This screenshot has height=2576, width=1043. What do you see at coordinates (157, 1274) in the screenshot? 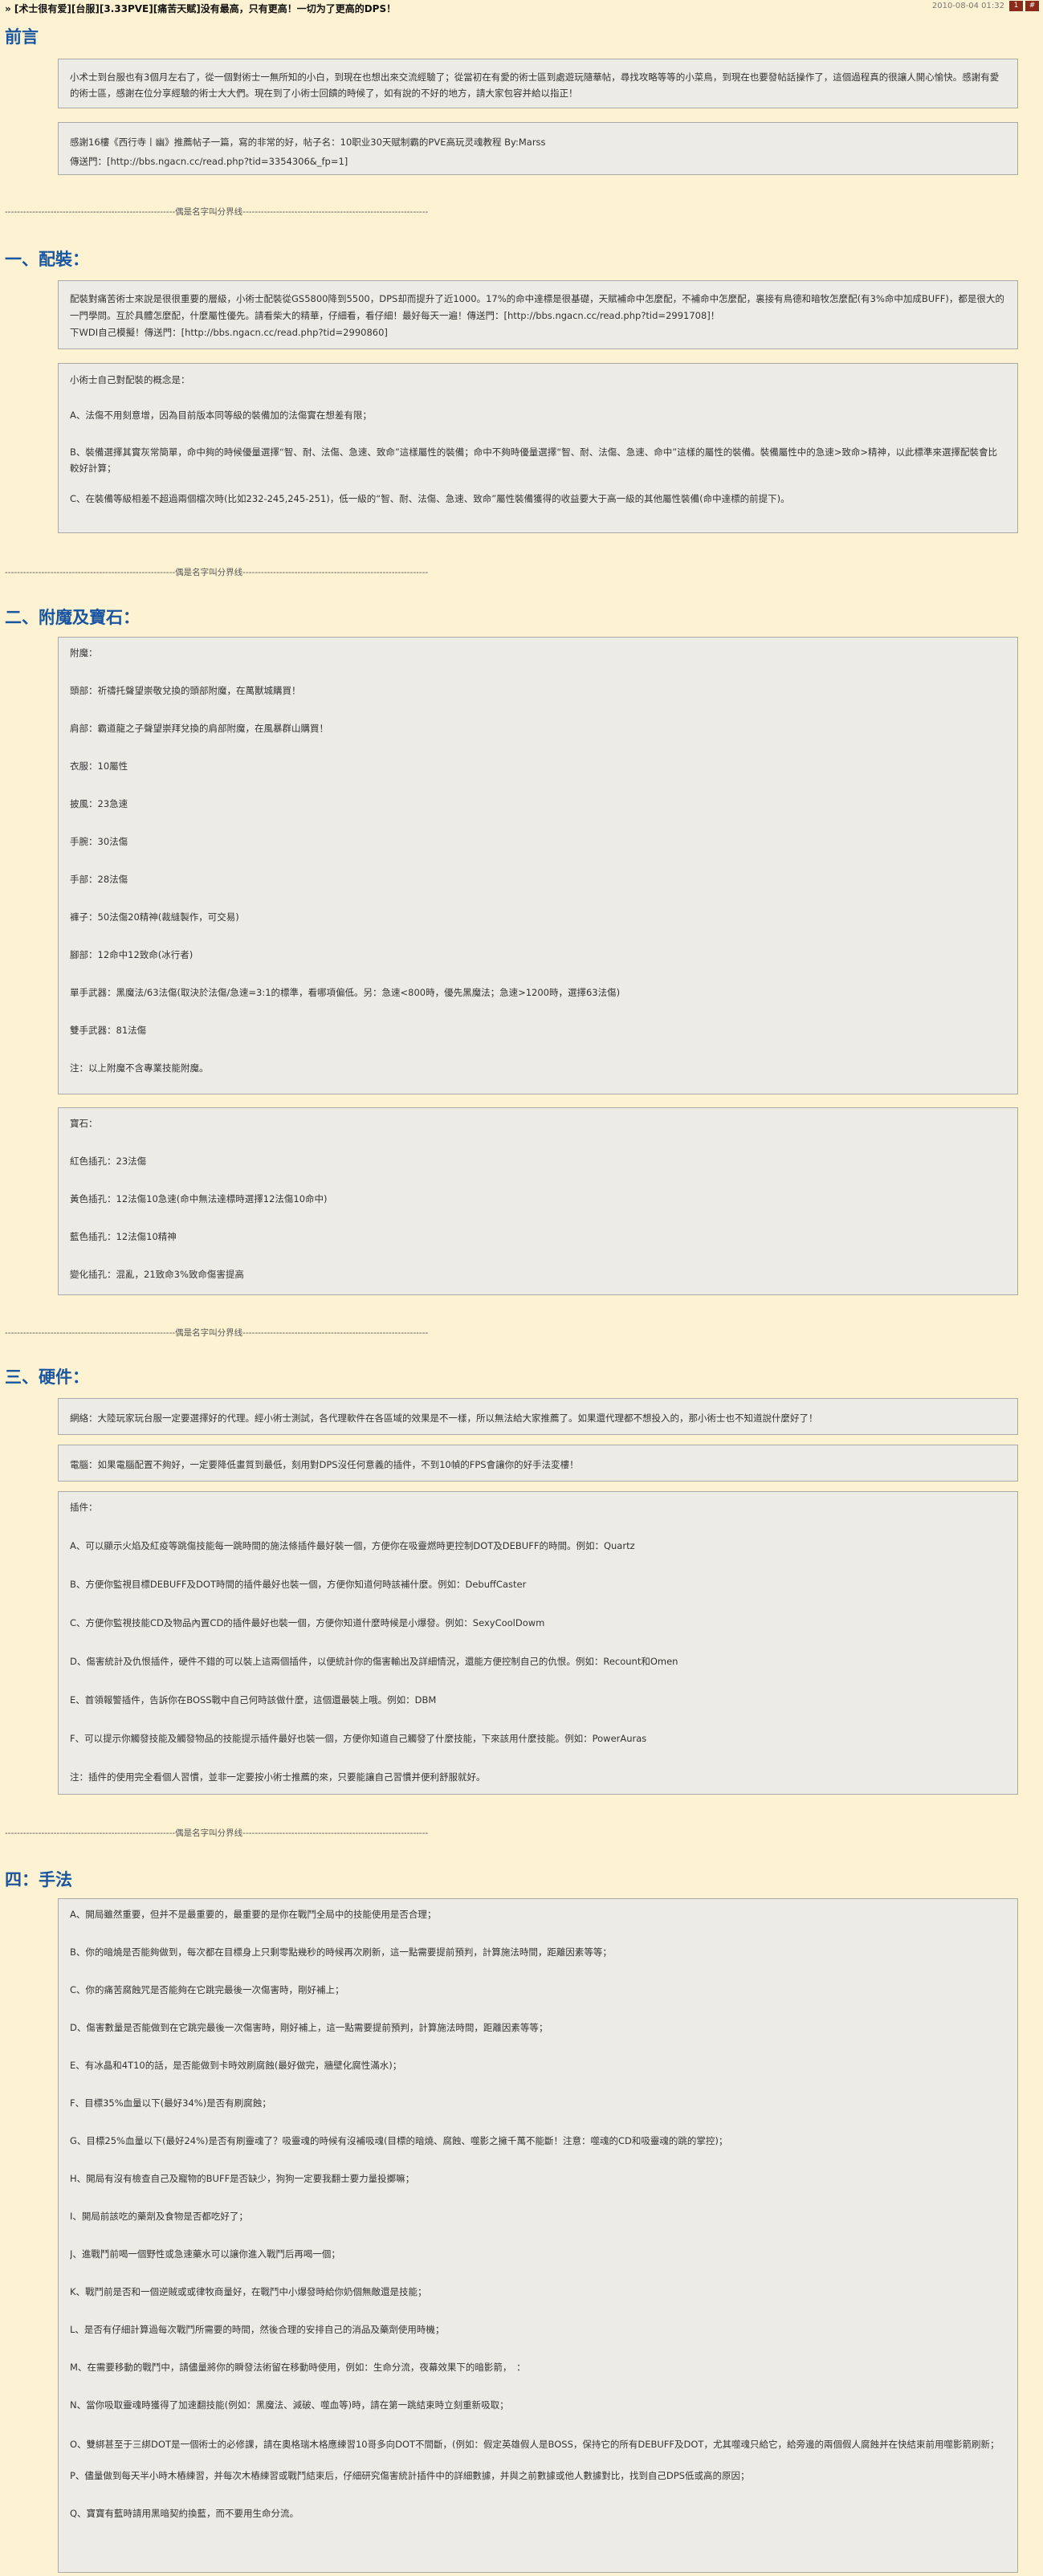
I see `paragraph: 變化插孔：混亂，21致命3%致命傷害提高` at bounding box center [157, 1274].